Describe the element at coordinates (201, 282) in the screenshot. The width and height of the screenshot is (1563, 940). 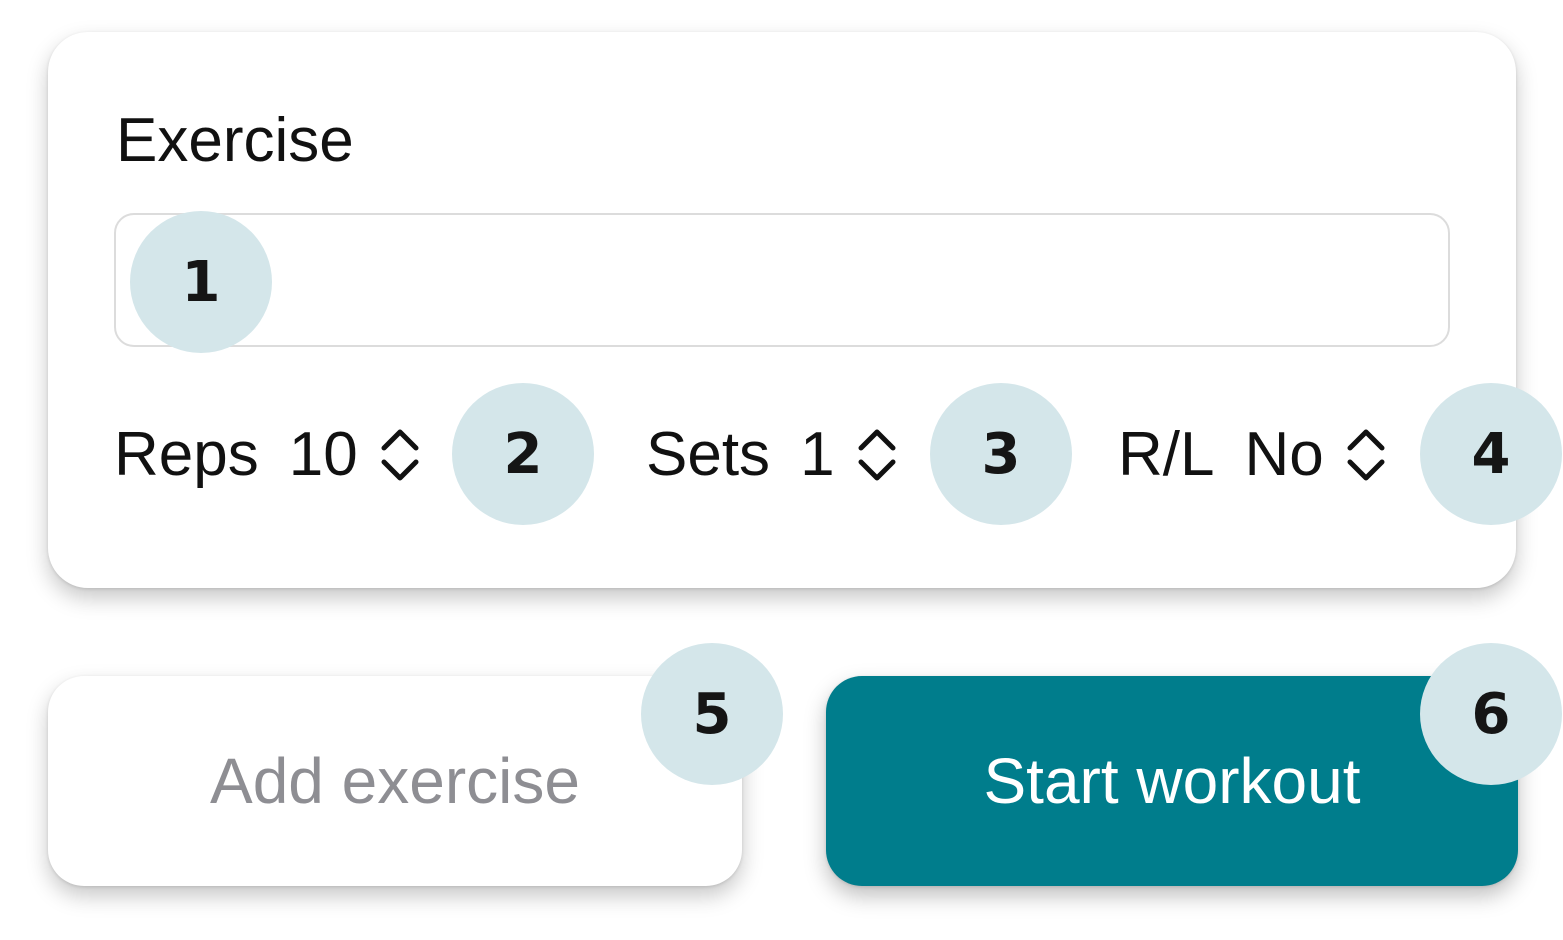
I see `annotation-marker-1: 1` at that location.